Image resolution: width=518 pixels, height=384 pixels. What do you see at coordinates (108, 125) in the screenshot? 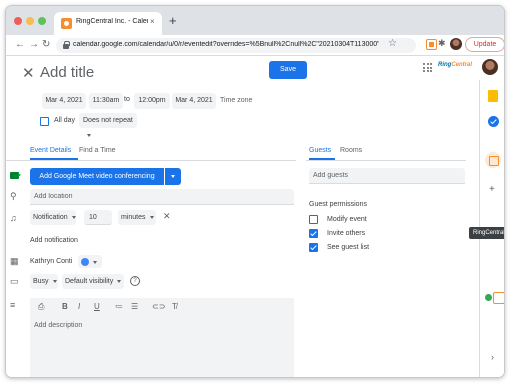
I see `repeat-select: Does not repeat` at bounding box center [108, 125].